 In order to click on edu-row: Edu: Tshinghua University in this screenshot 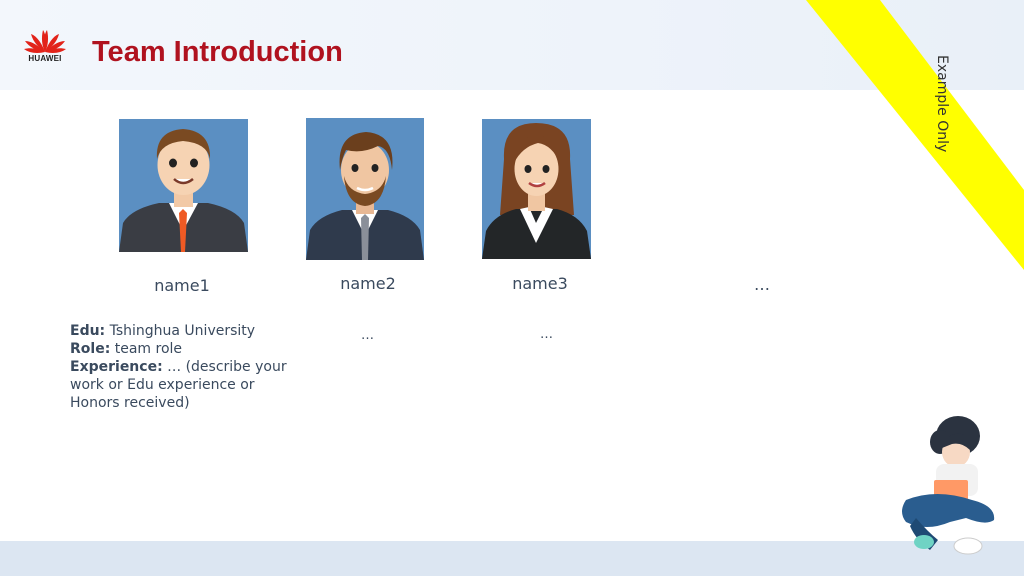, I will do `click(180, 331)`.